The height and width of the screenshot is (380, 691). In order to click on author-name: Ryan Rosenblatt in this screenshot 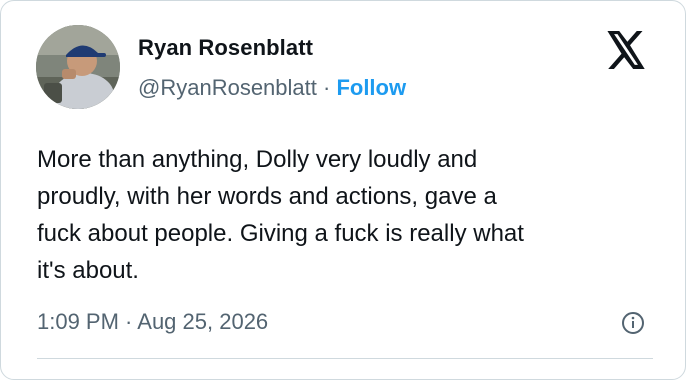, I will do `click(225, 48)`.